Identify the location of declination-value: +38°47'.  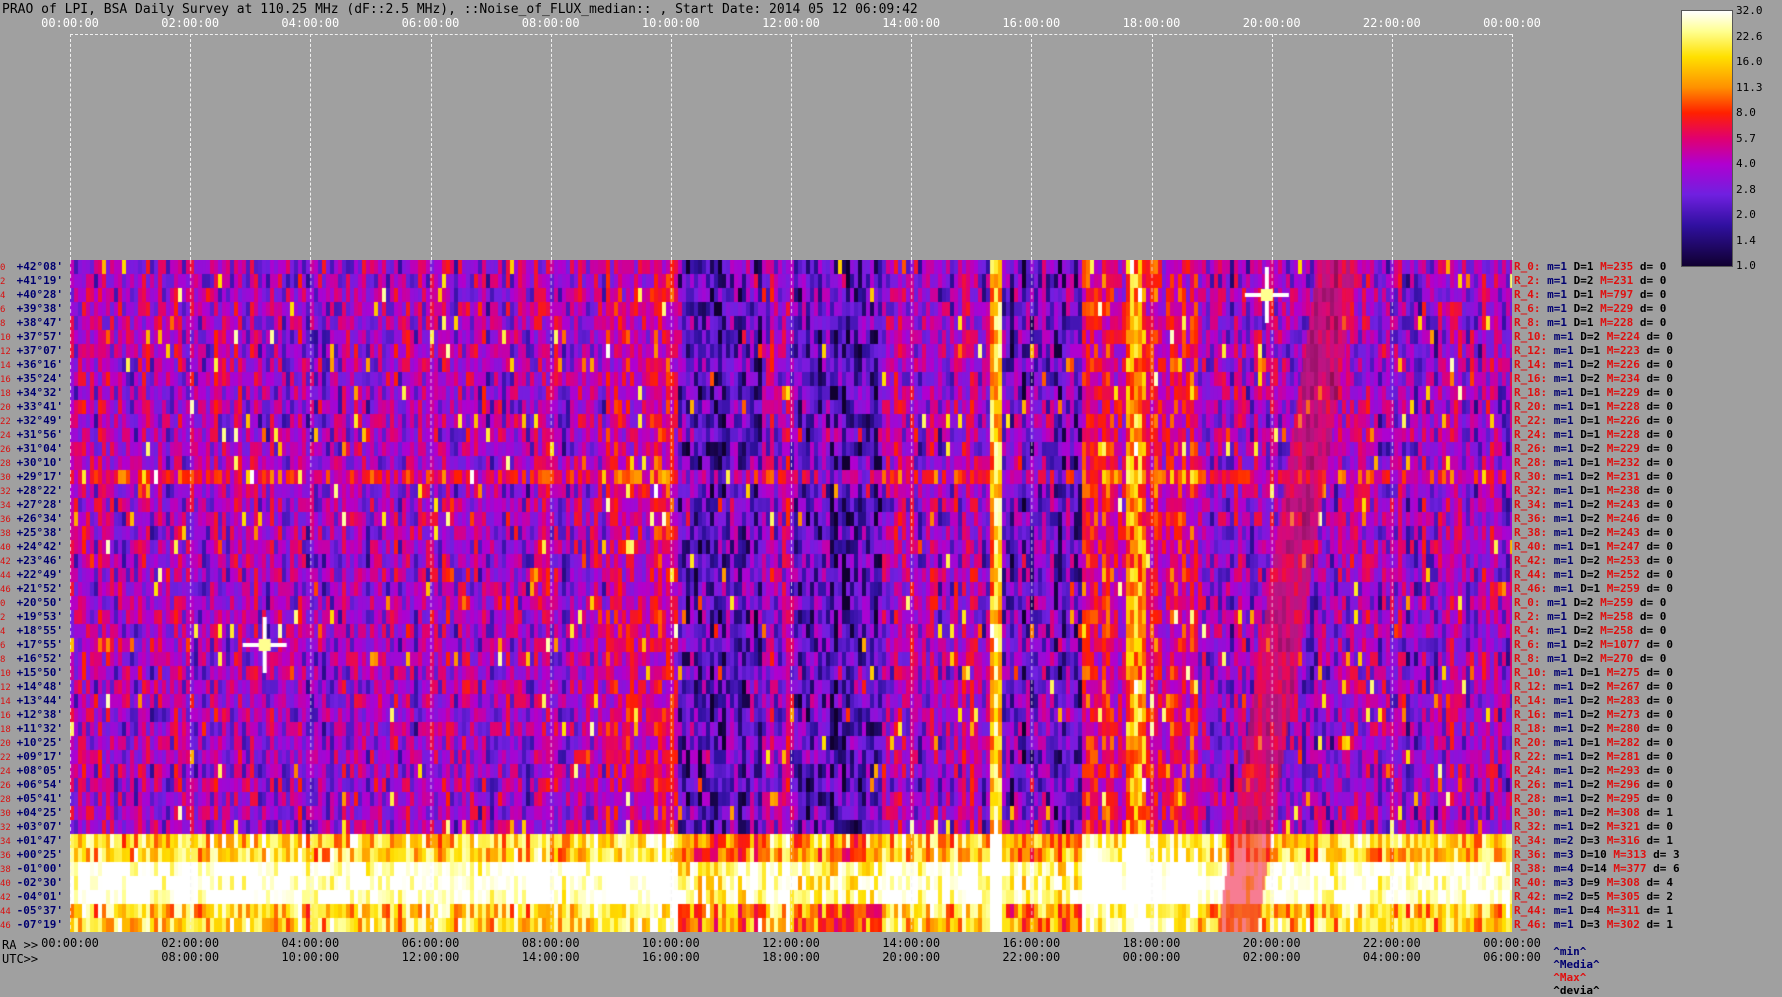
(36, 322).